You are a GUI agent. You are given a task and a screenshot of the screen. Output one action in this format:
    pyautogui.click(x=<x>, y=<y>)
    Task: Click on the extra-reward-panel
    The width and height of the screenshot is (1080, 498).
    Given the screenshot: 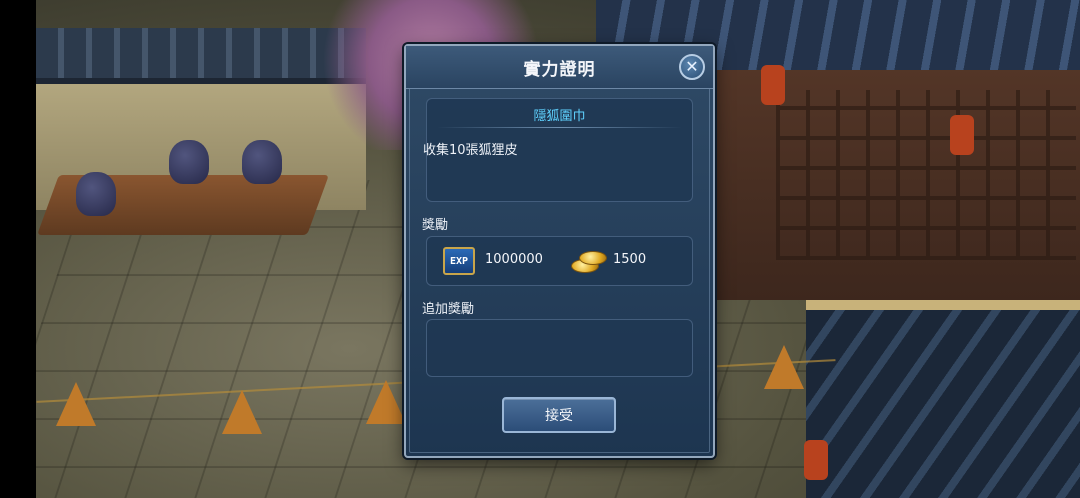 What is the action you would take?
    pyautogui.click(x=559, y=348)
    